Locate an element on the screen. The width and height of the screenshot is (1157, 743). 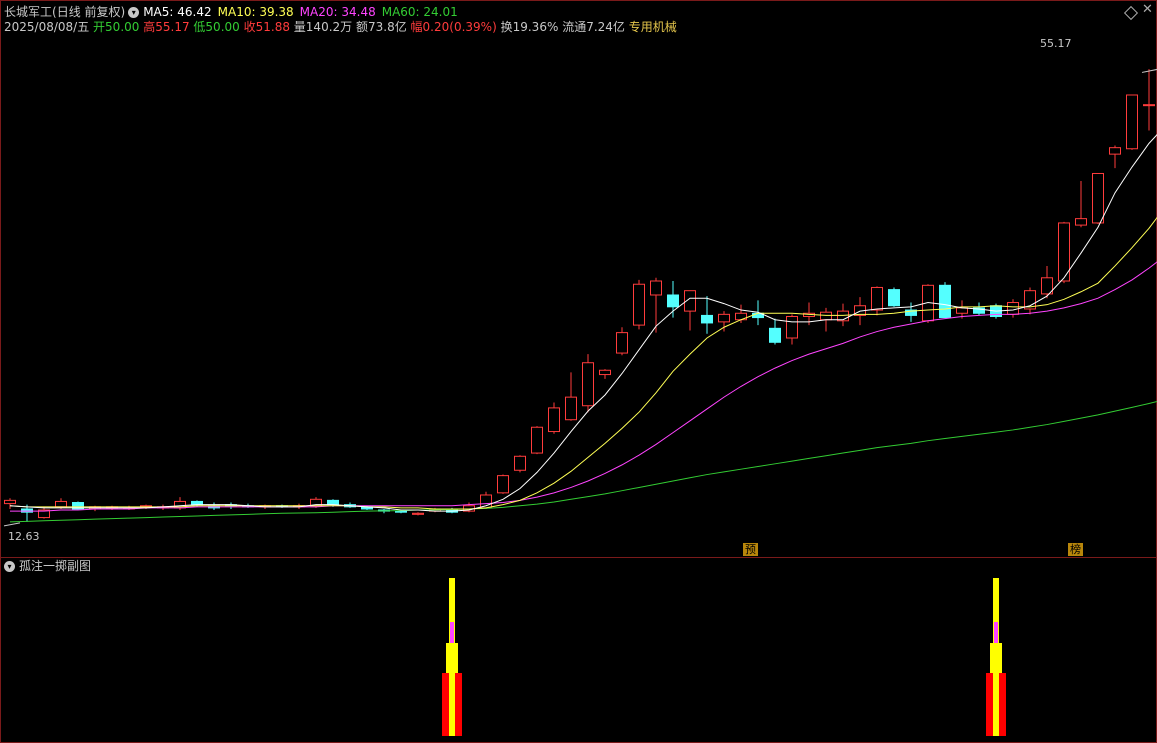
float-cap-value: 流通7.24亿 is located at coordinates (593, 27).